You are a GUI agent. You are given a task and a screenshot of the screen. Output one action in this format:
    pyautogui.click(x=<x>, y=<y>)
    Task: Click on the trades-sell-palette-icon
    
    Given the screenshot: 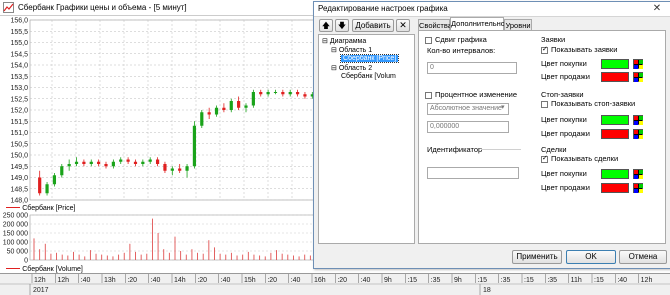 What is the action you would take?
    pyautogui.click(x=638, y=188)
    